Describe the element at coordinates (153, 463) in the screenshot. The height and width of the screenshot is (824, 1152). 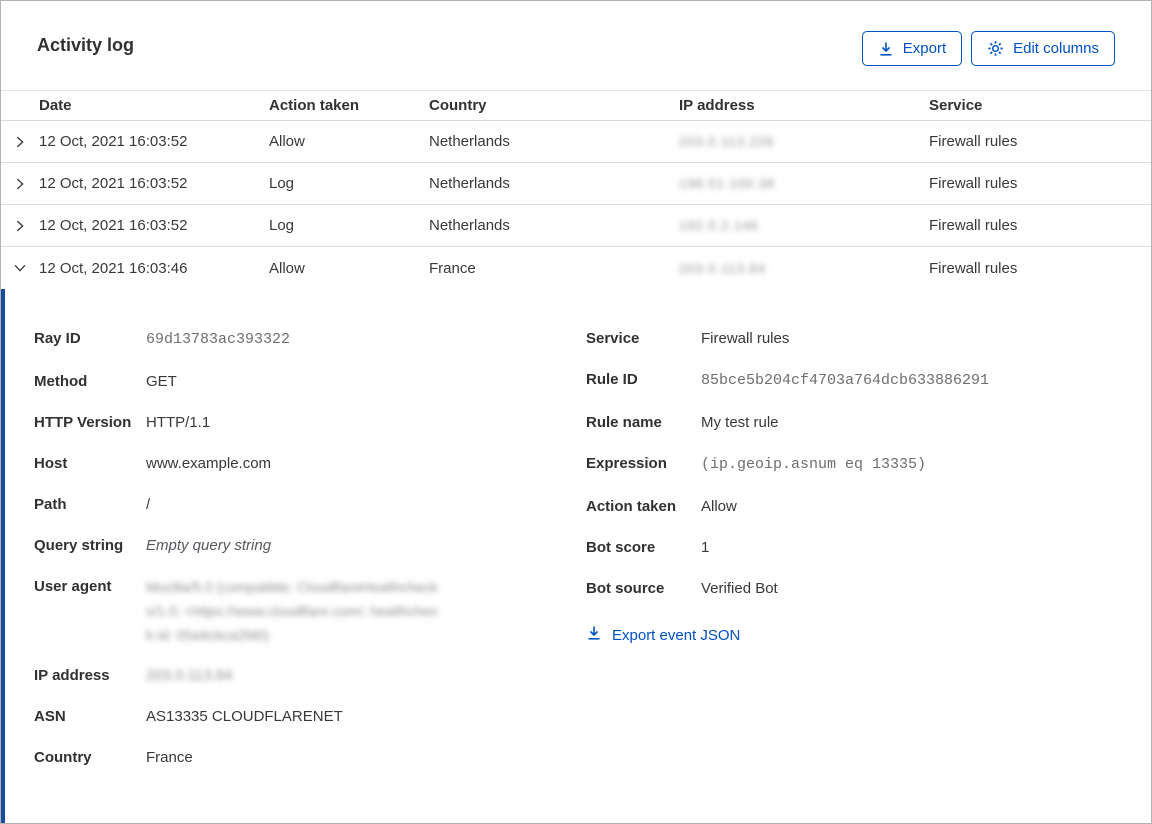
I see `detail-field-host: Host www.example.com` at that location.